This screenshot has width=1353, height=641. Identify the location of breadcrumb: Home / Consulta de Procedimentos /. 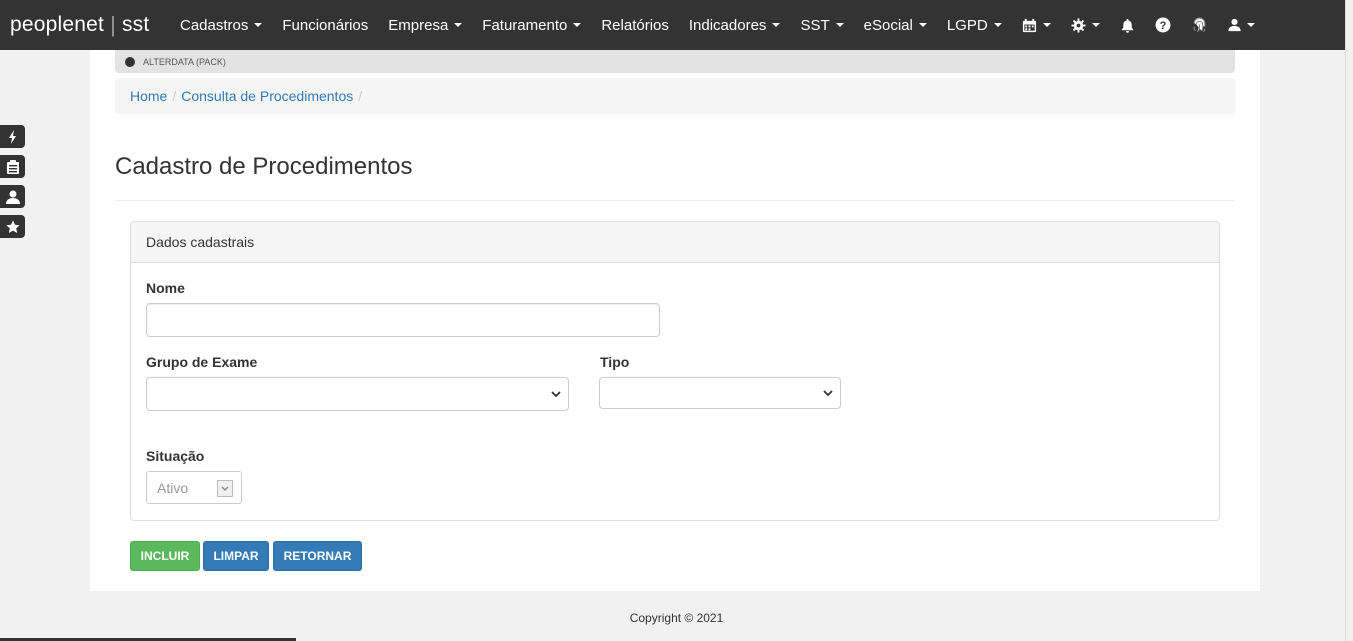
(675, 96).